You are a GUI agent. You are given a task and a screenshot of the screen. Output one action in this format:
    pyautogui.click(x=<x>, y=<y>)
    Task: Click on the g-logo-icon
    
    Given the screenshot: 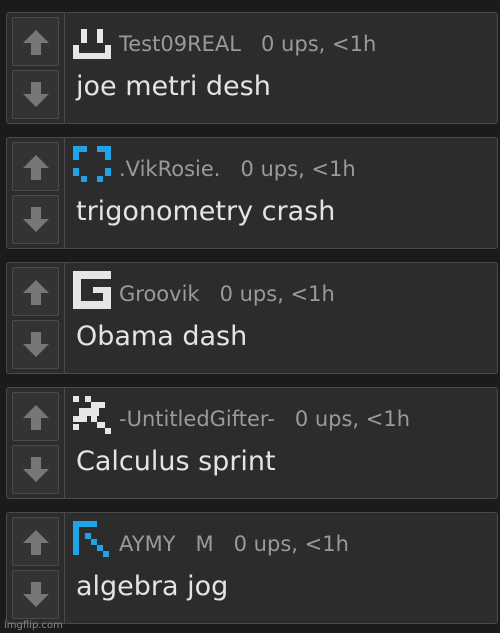 What is the action you would take?
    pyautogui.click(x=92, y=290)
    